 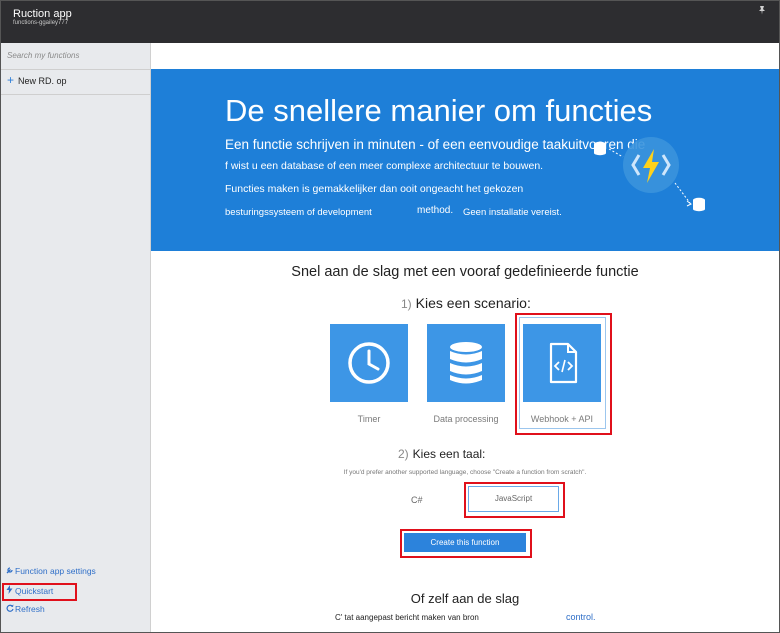 I want to click on code-file-icon, so click(x=563, y=363).